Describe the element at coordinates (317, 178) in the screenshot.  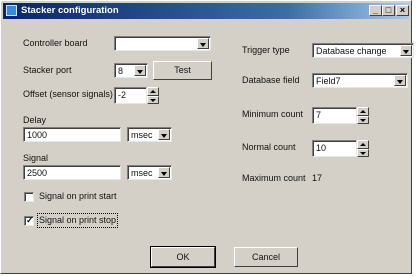
I see `maximum-count-value: 17` at that location.